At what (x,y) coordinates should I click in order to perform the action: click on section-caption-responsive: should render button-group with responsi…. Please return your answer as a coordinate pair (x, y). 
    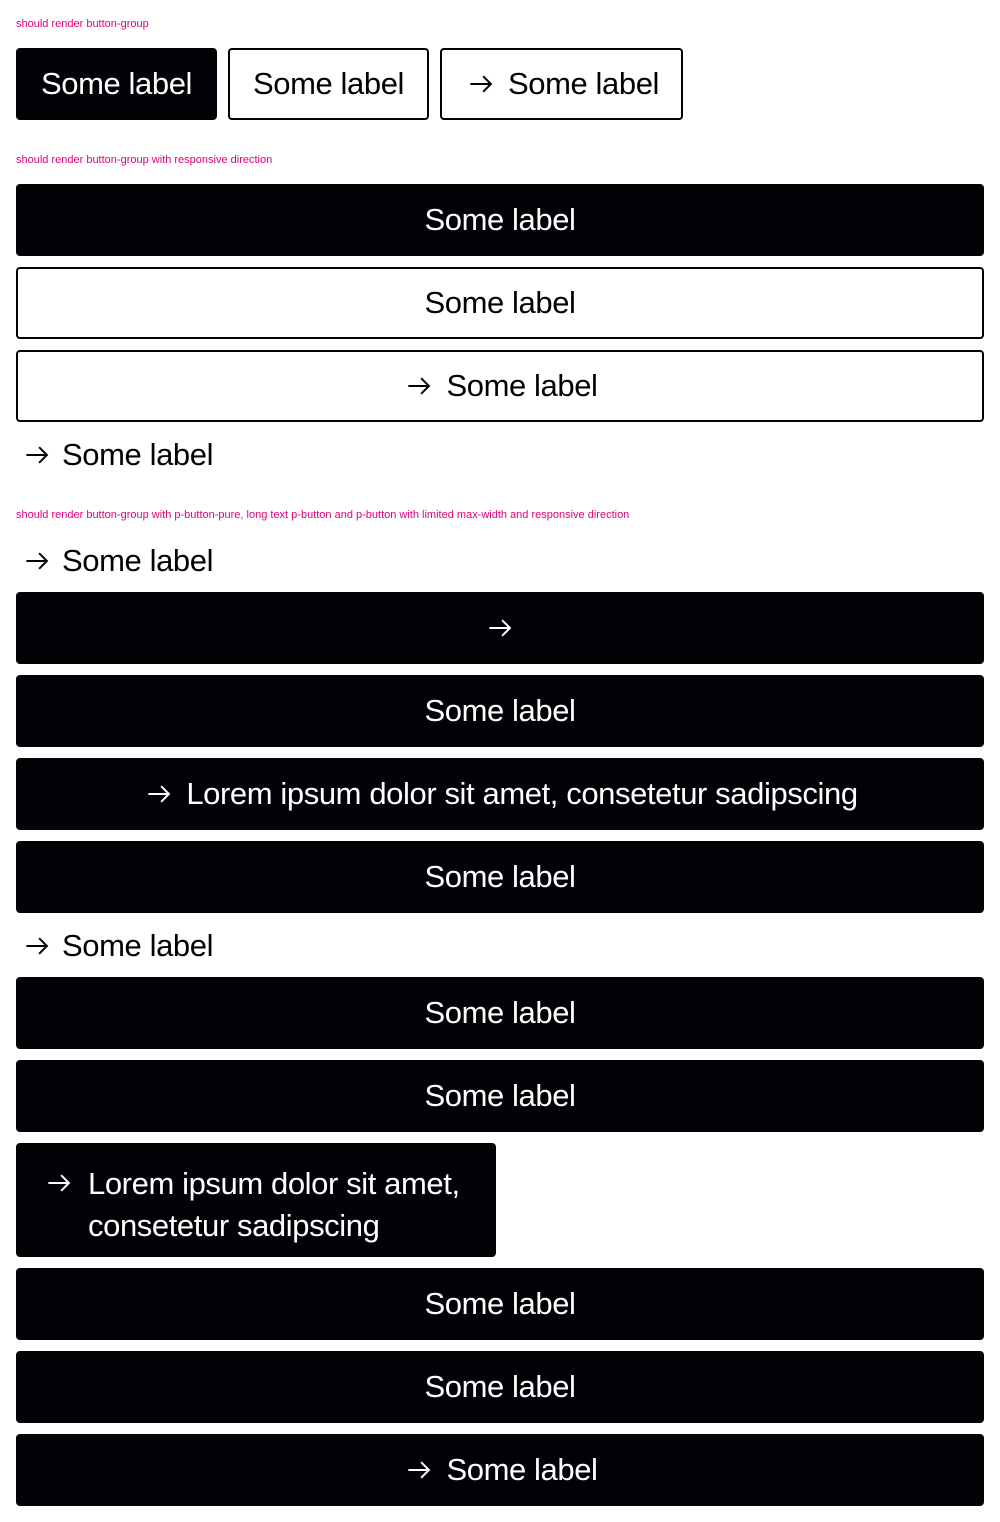
    Looking at the image, I should click on (144, 160).